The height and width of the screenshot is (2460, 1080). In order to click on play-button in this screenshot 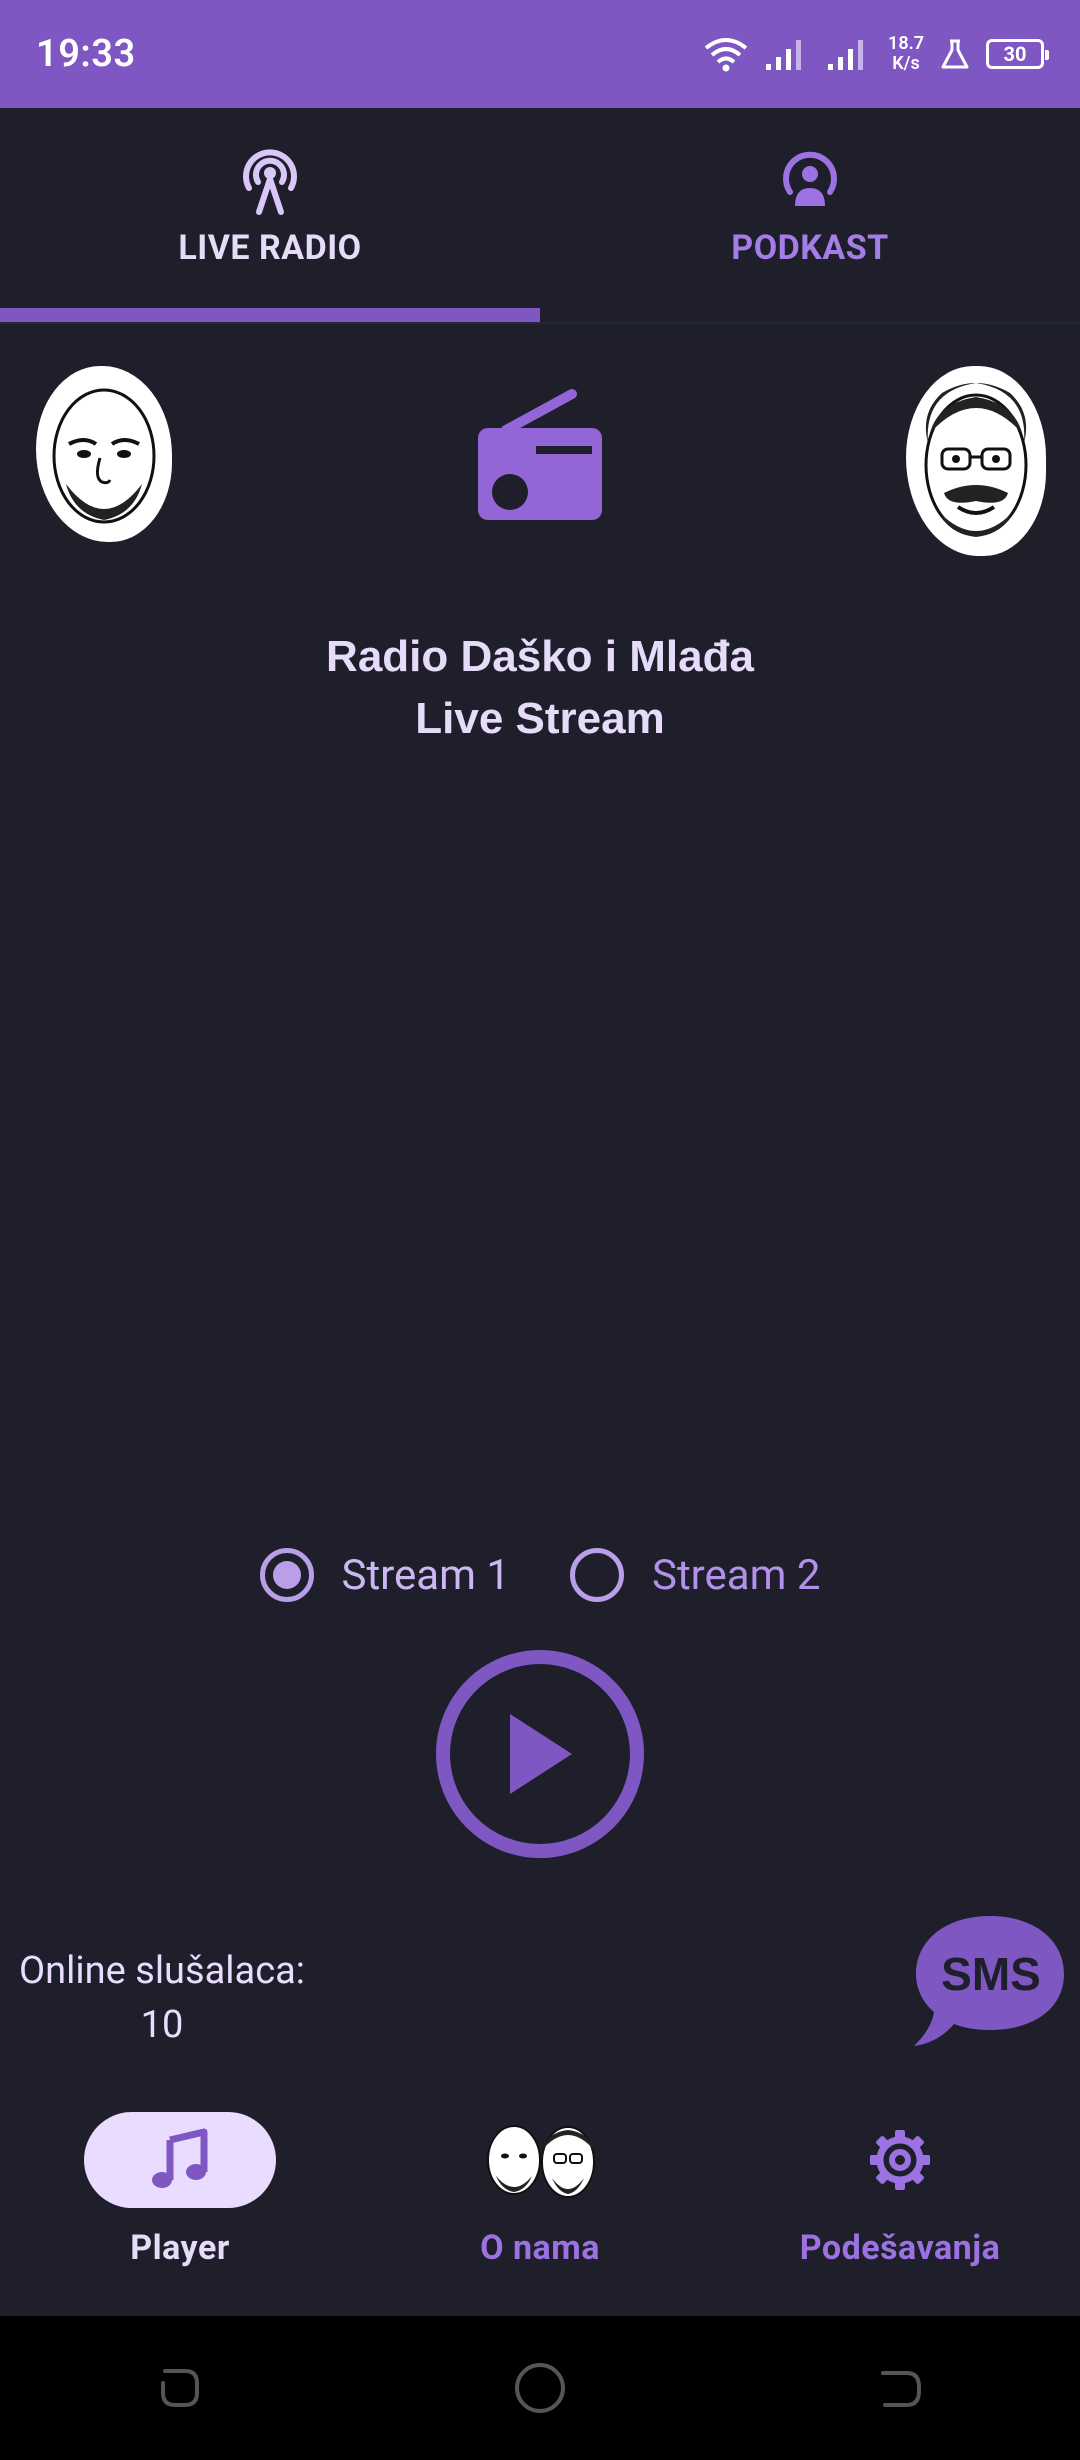, I will do `click(540, 1754)`.